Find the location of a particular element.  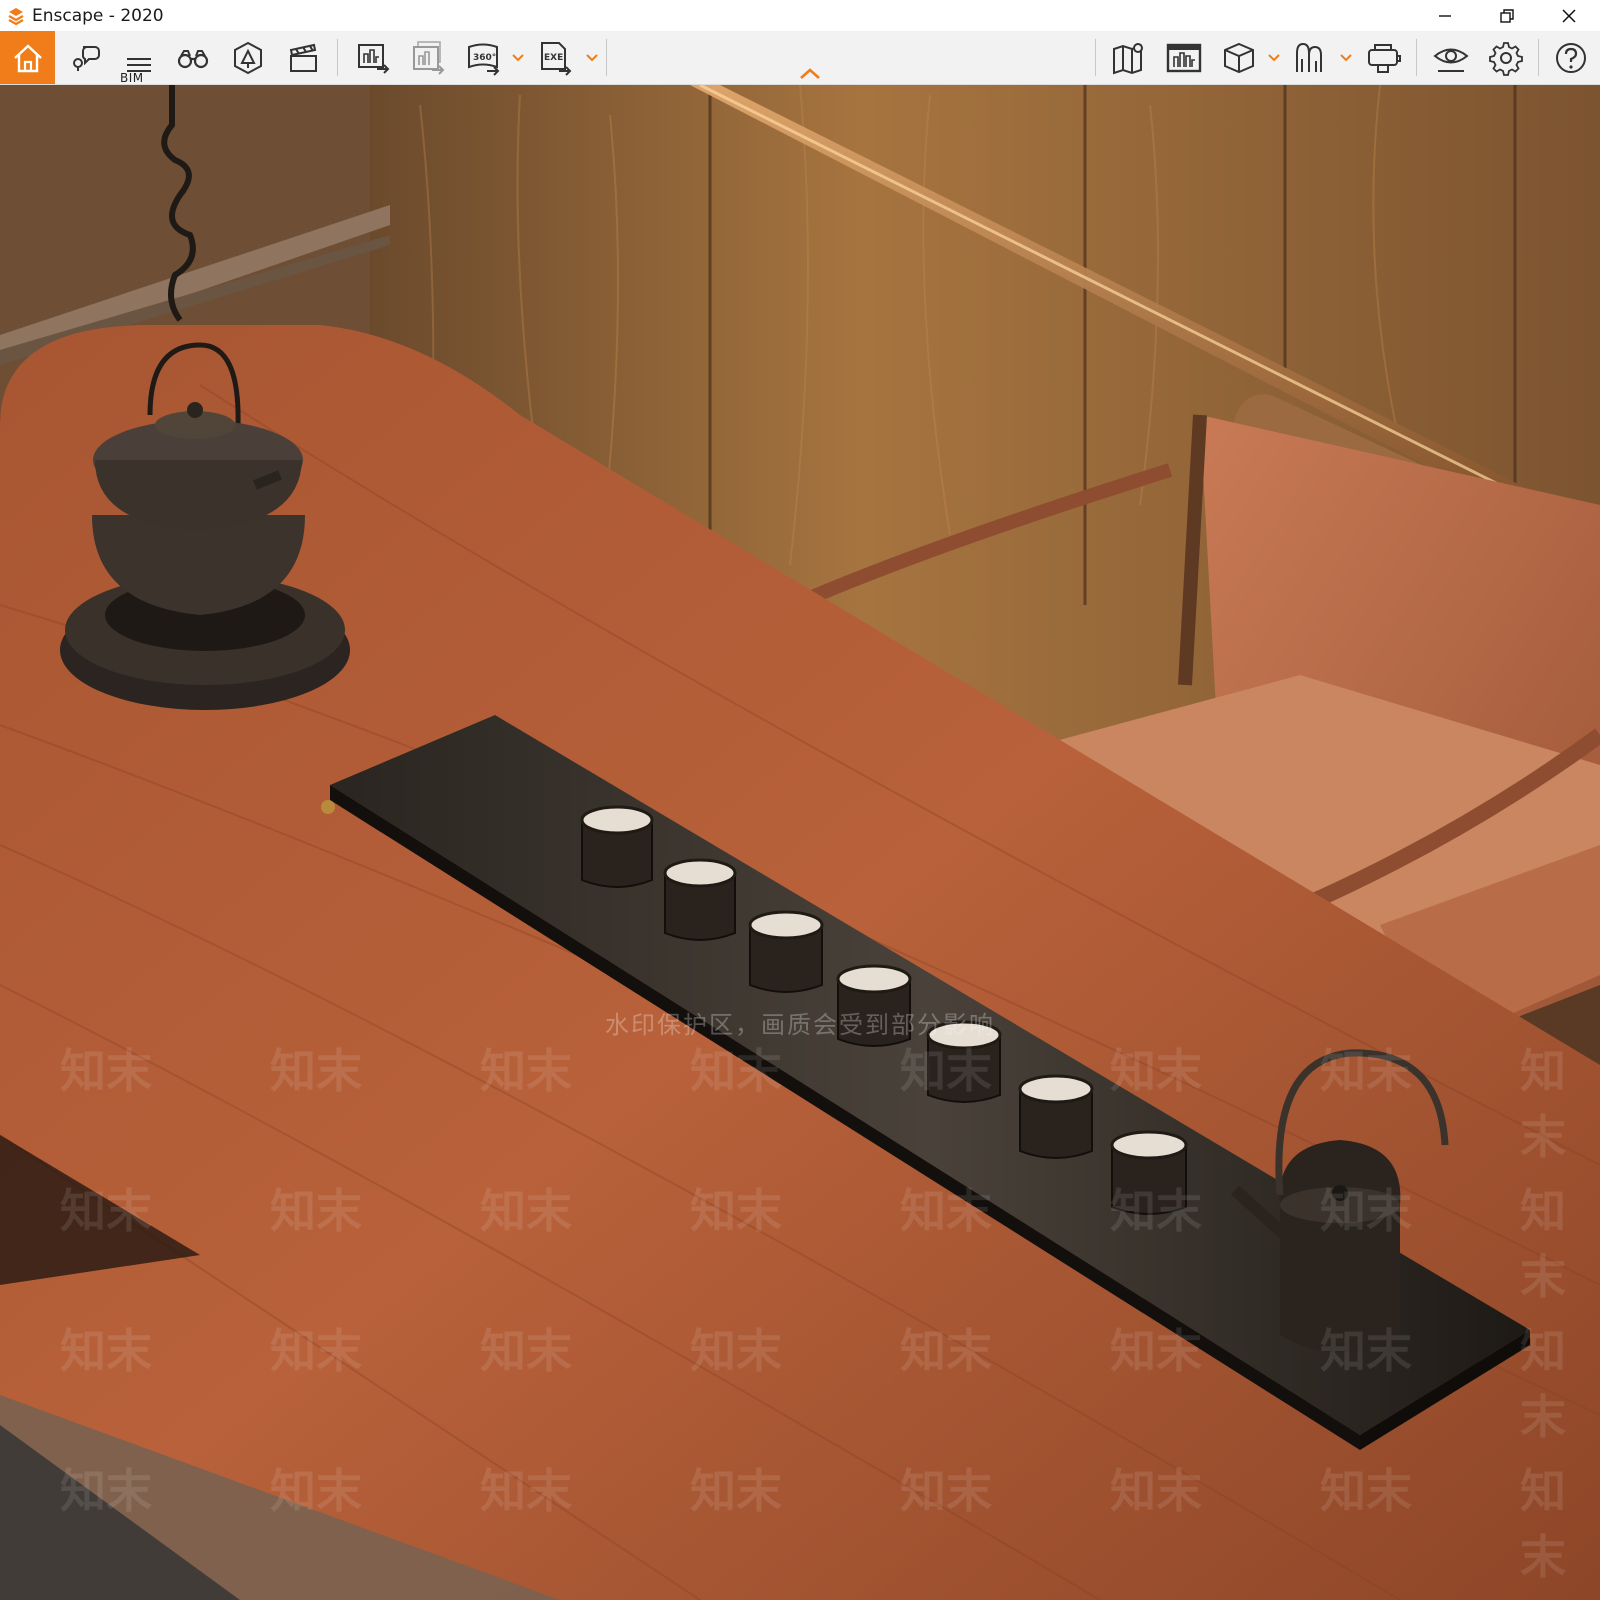

close-icon is located at coordinates (1569, 15).